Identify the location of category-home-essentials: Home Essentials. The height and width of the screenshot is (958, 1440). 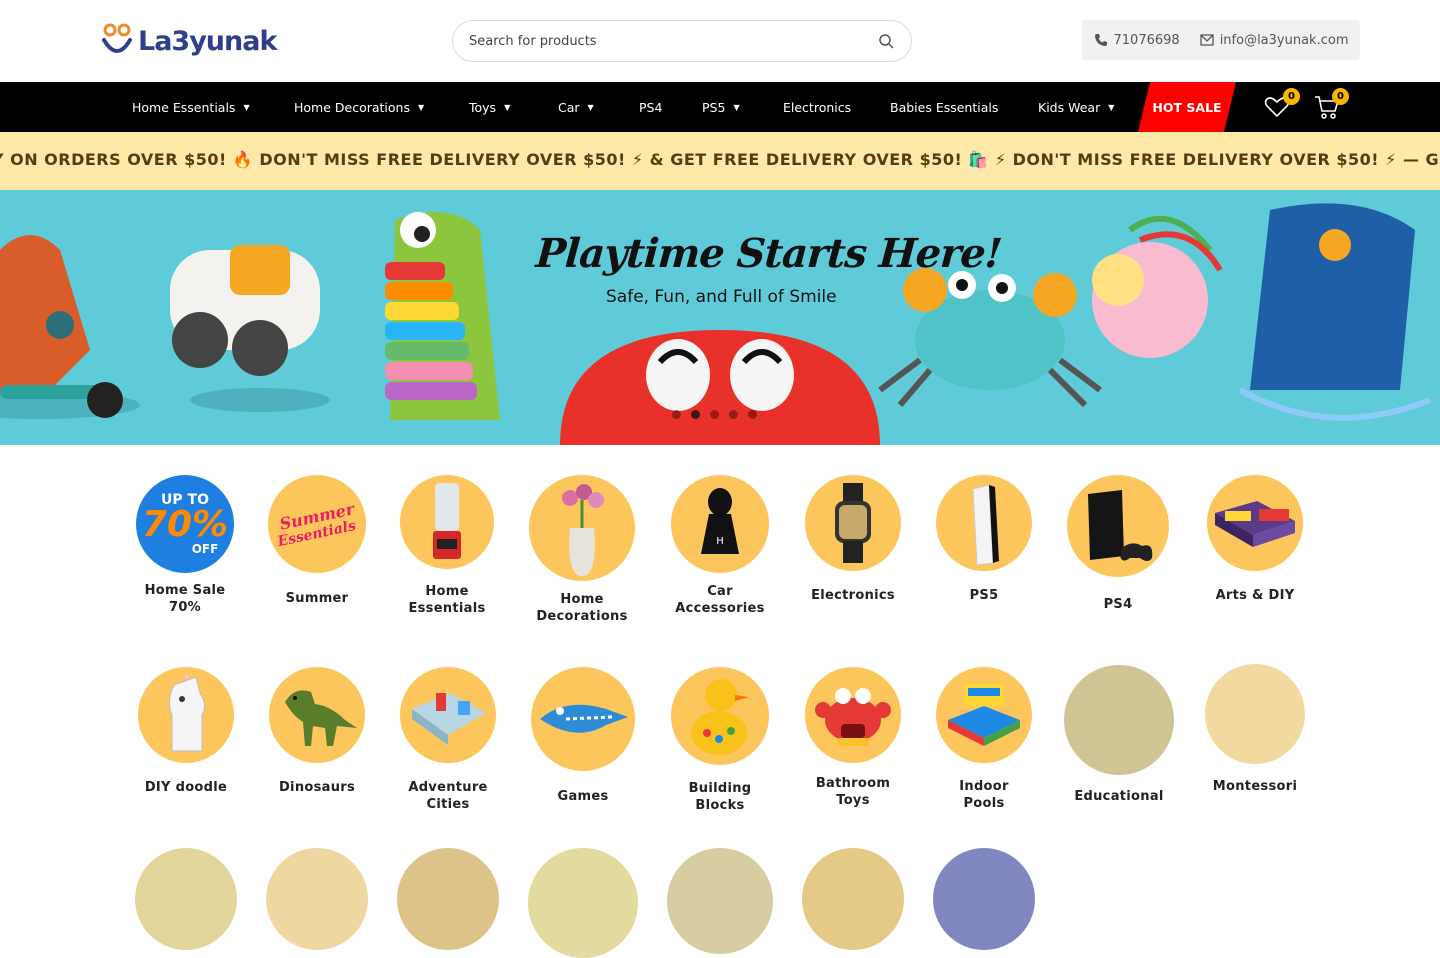
(447, 546).